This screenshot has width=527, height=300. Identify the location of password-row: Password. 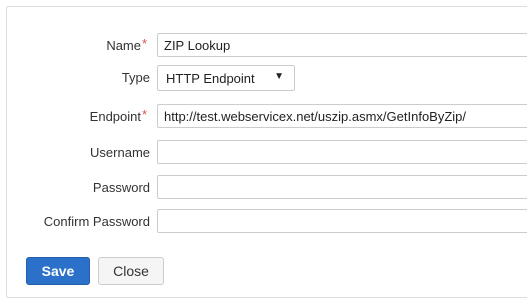
(263, 188).